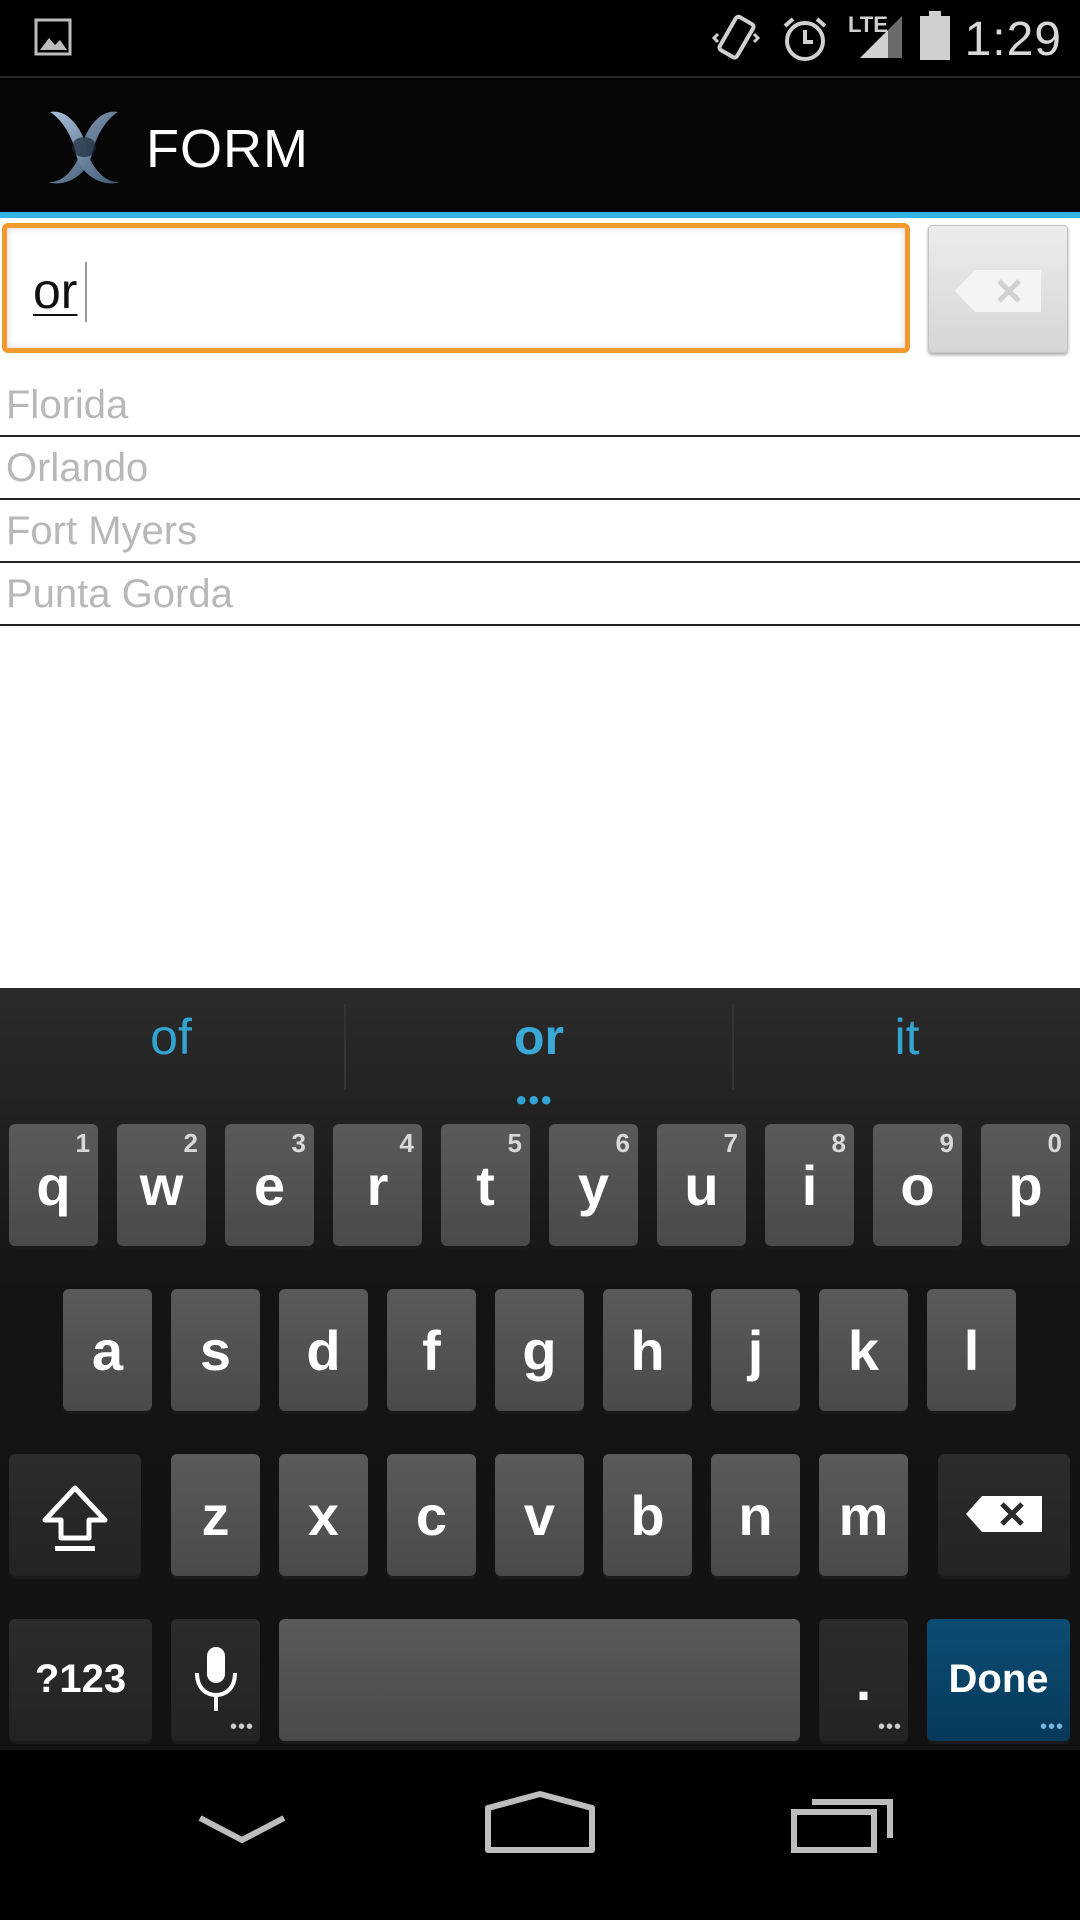 This screenshot has width=1080, height=1920. I want to click on action-bar-accent-line, so click(540, 215).